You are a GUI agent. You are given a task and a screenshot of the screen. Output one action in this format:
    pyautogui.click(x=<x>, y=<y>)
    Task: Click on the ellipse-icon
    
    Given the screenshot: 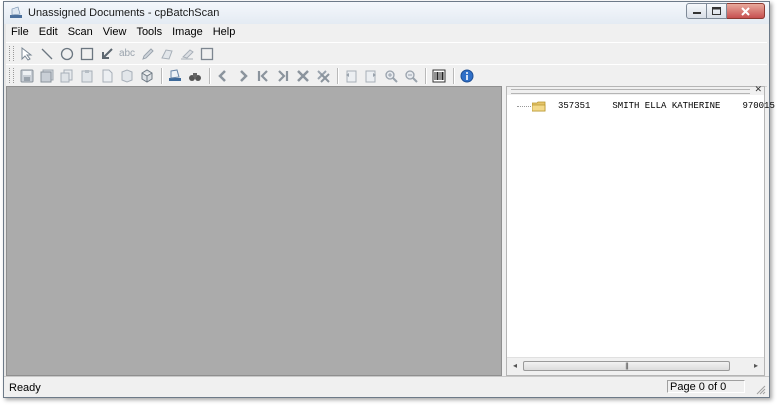 What is the action you would take?
    pyautogui.click(x=67, y=54)
    